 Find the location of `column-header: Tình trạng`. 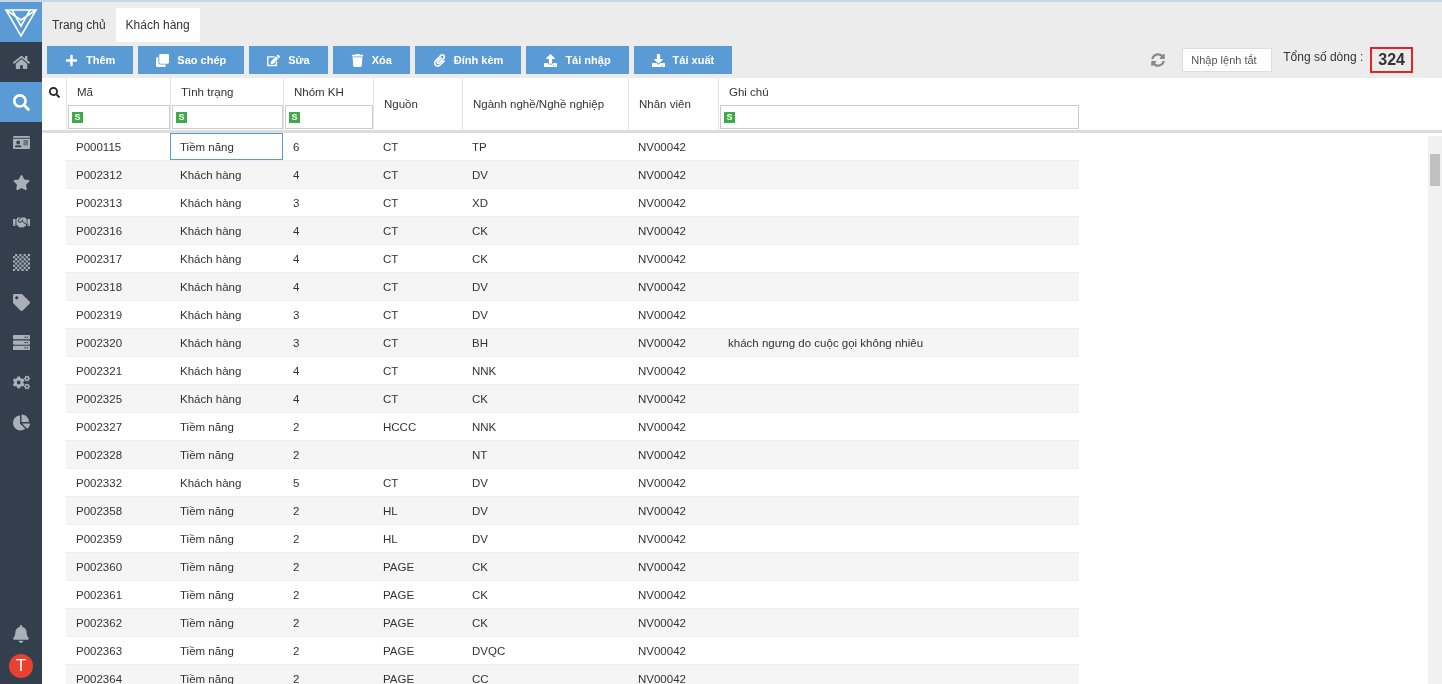

column-header: Tình trạng is located at coordinates (207, 92).